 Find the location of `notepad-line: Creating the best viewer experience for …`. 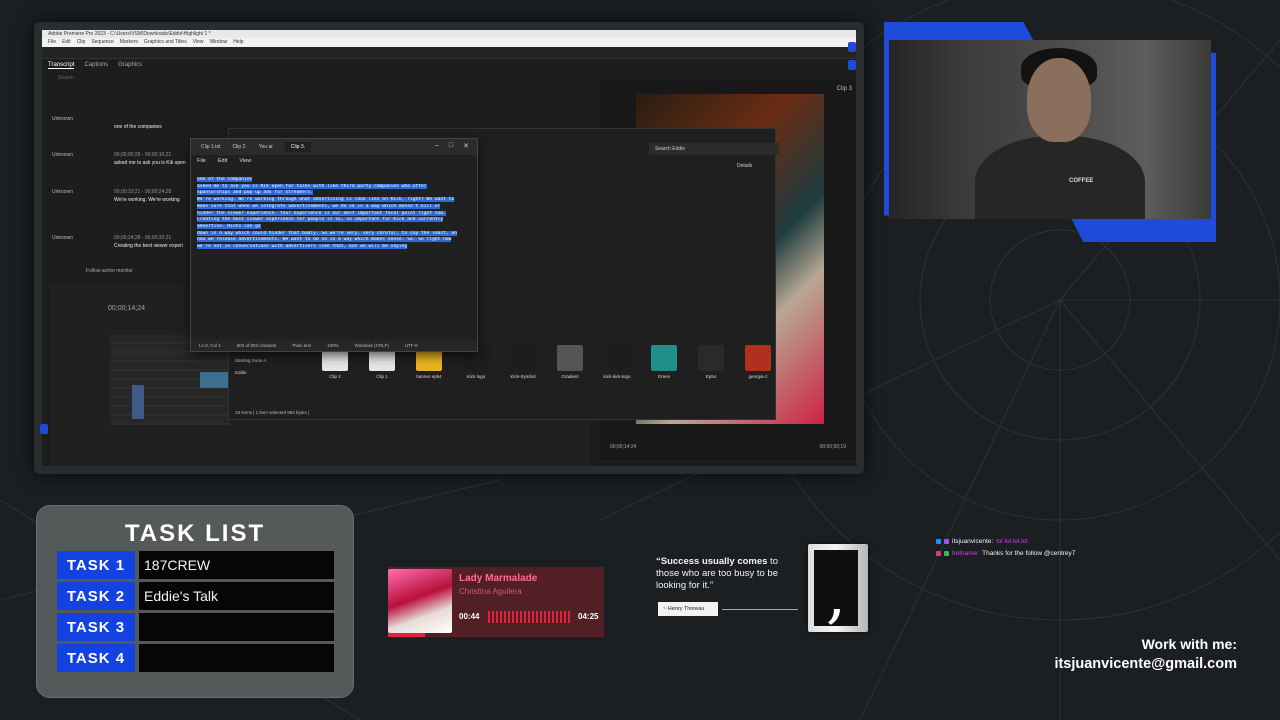

notepad-line: Creating the best viewer experience for … is located at coordinates (336, 220).